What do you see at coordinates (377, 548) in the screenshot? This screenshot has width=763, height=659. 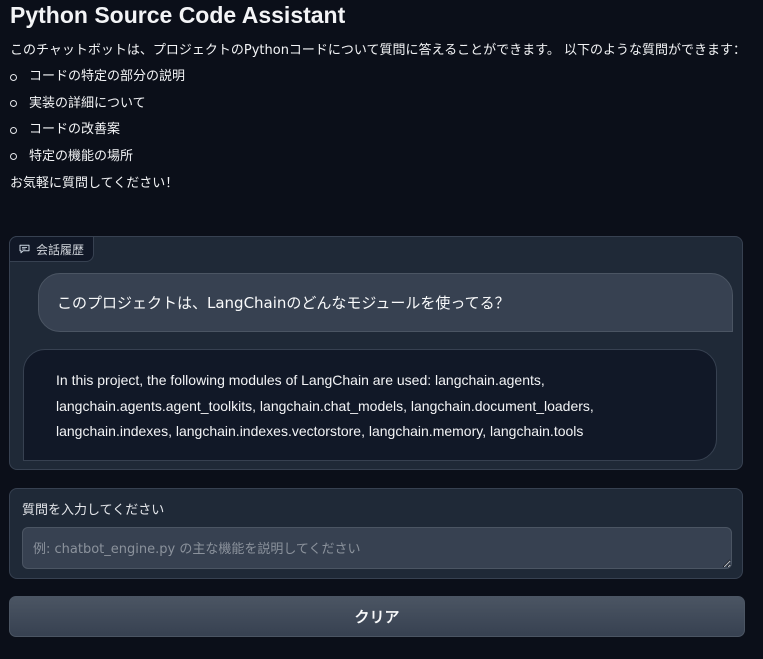 I see `question-input` at bounding box center [377, 548].